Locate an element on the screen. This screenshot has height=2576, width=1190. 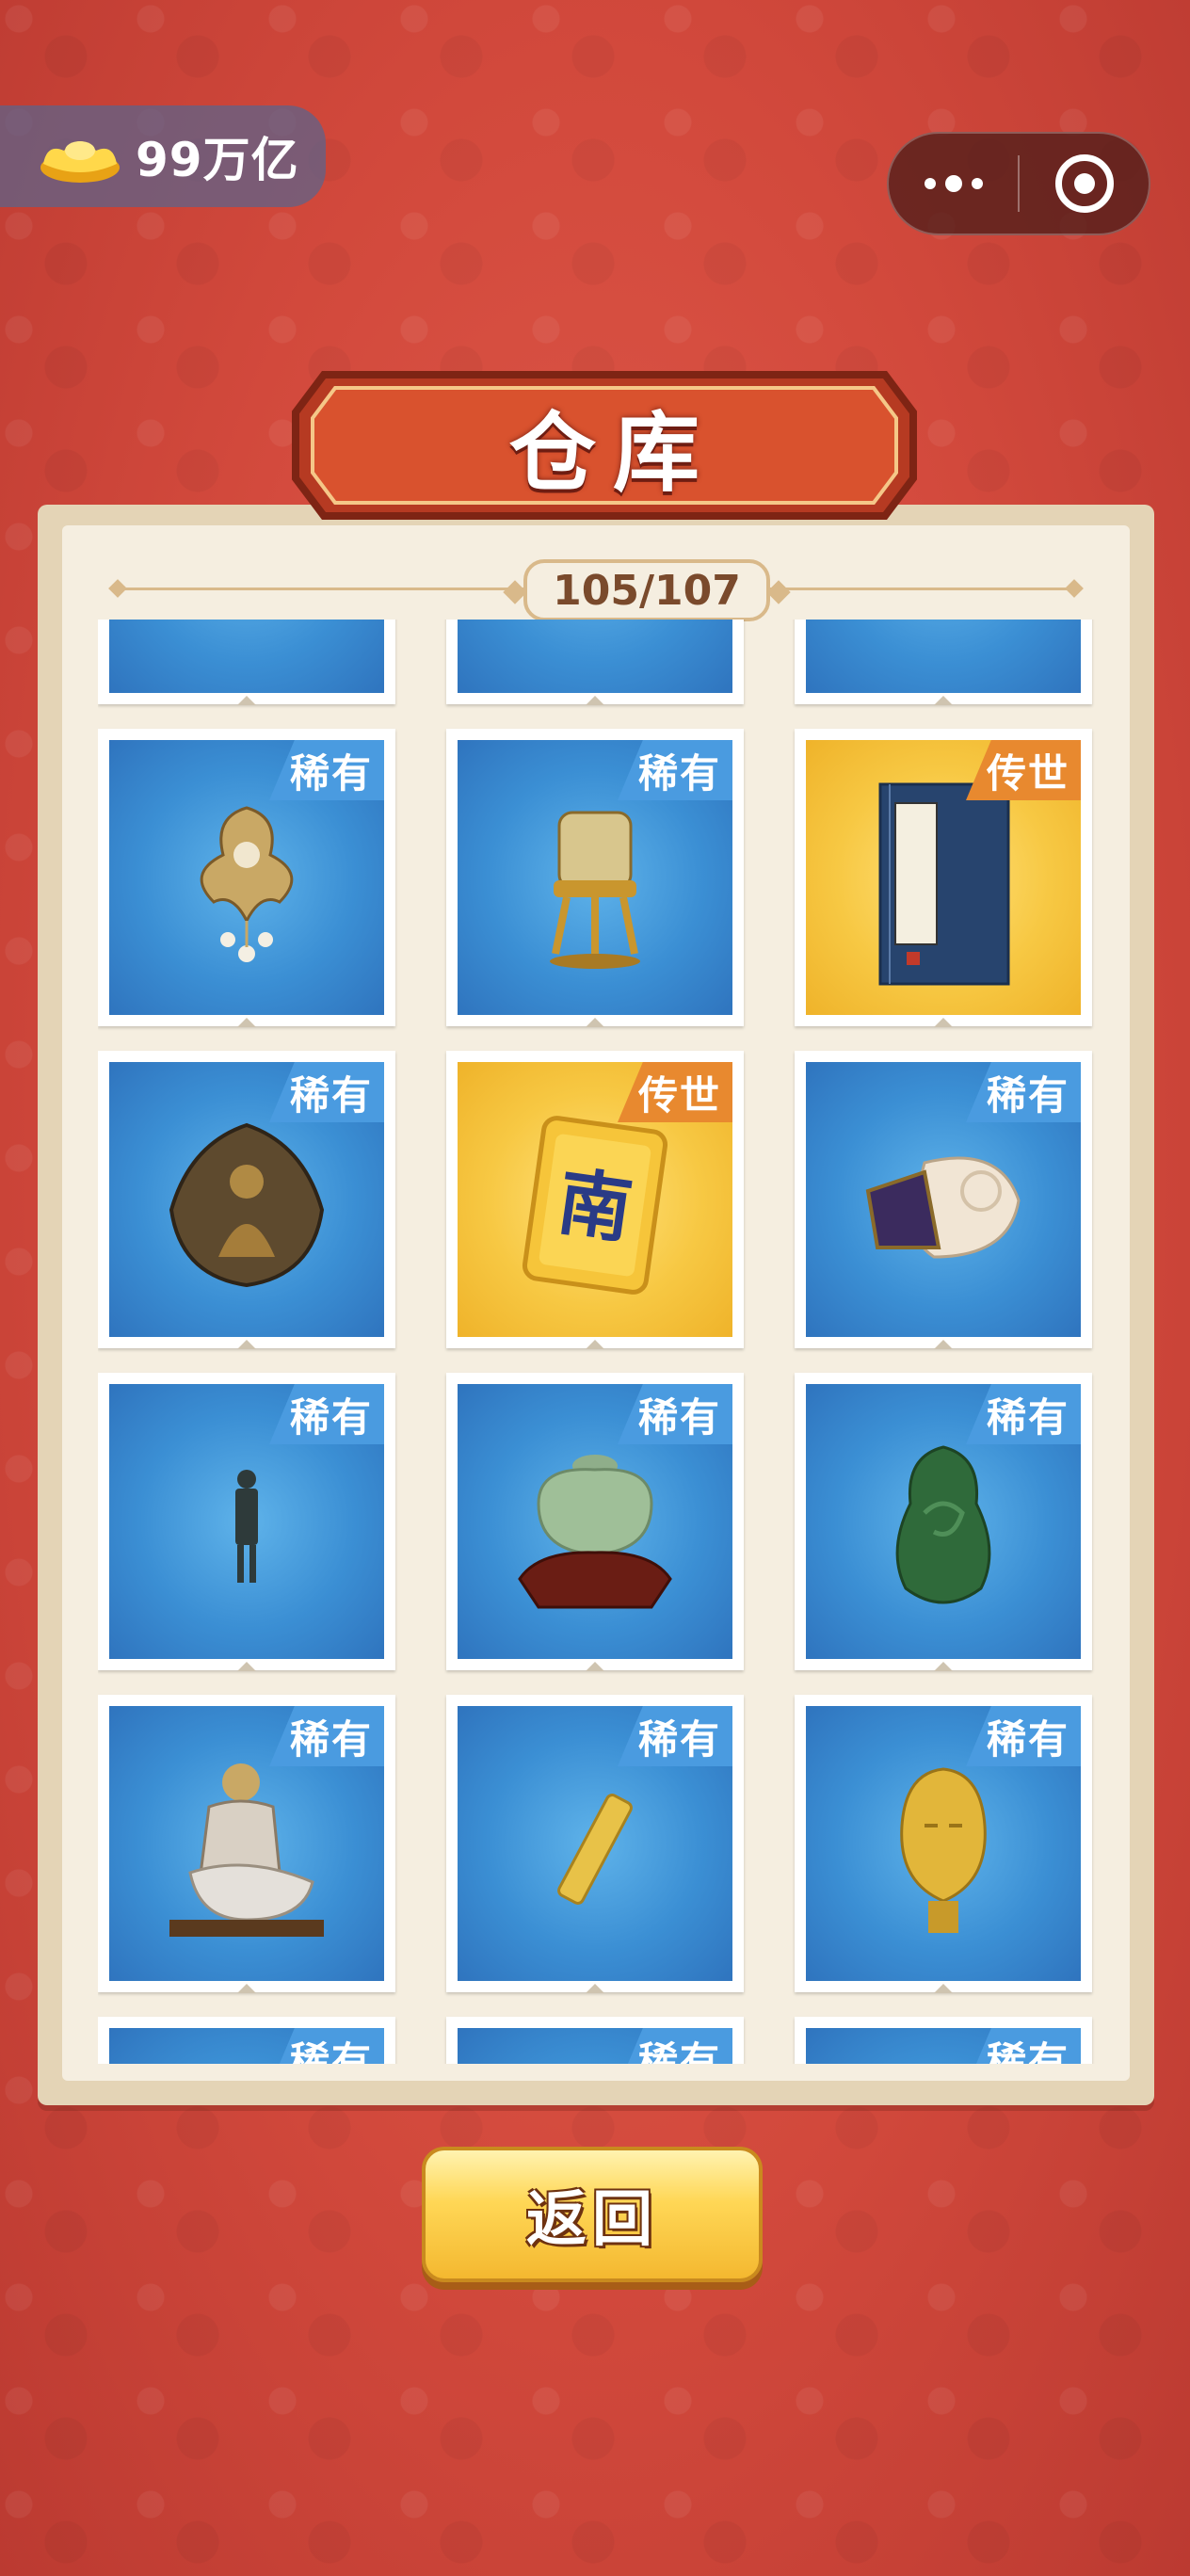
jade-cup-icon is located at coordinates (595, 890).